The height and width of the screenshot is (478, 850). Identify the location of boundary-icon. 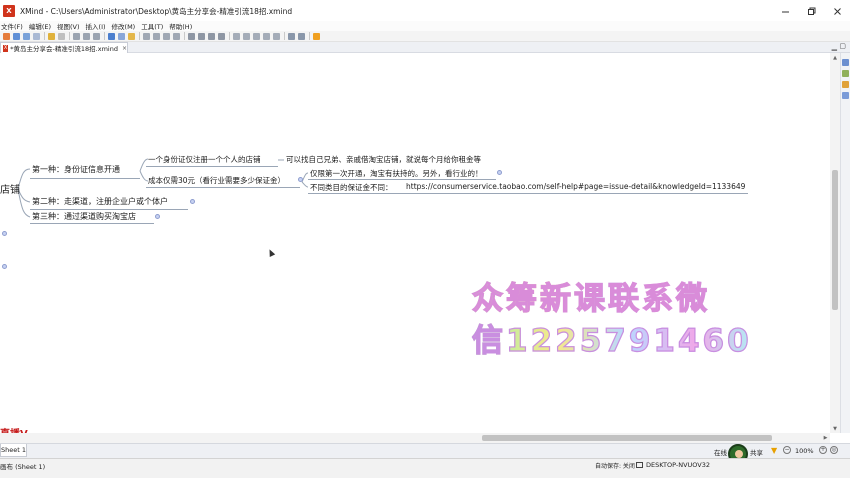
(156, 36).